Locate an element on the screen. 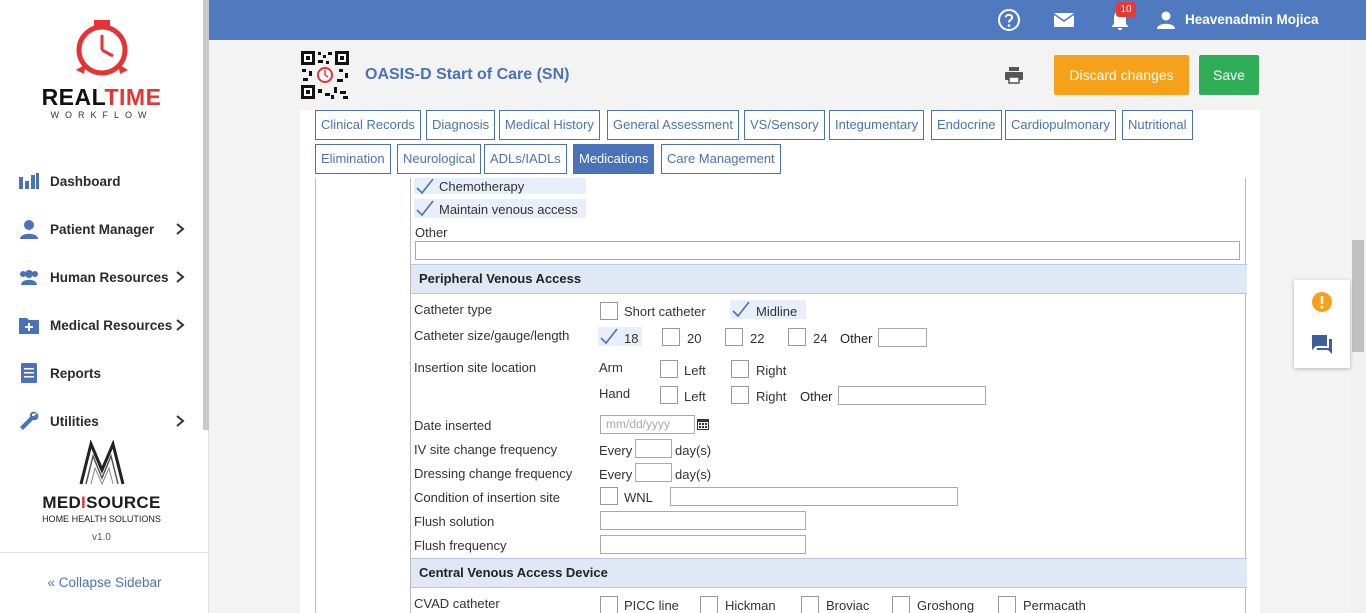  hand-left-label: Left is located at coordinates (695, 396).